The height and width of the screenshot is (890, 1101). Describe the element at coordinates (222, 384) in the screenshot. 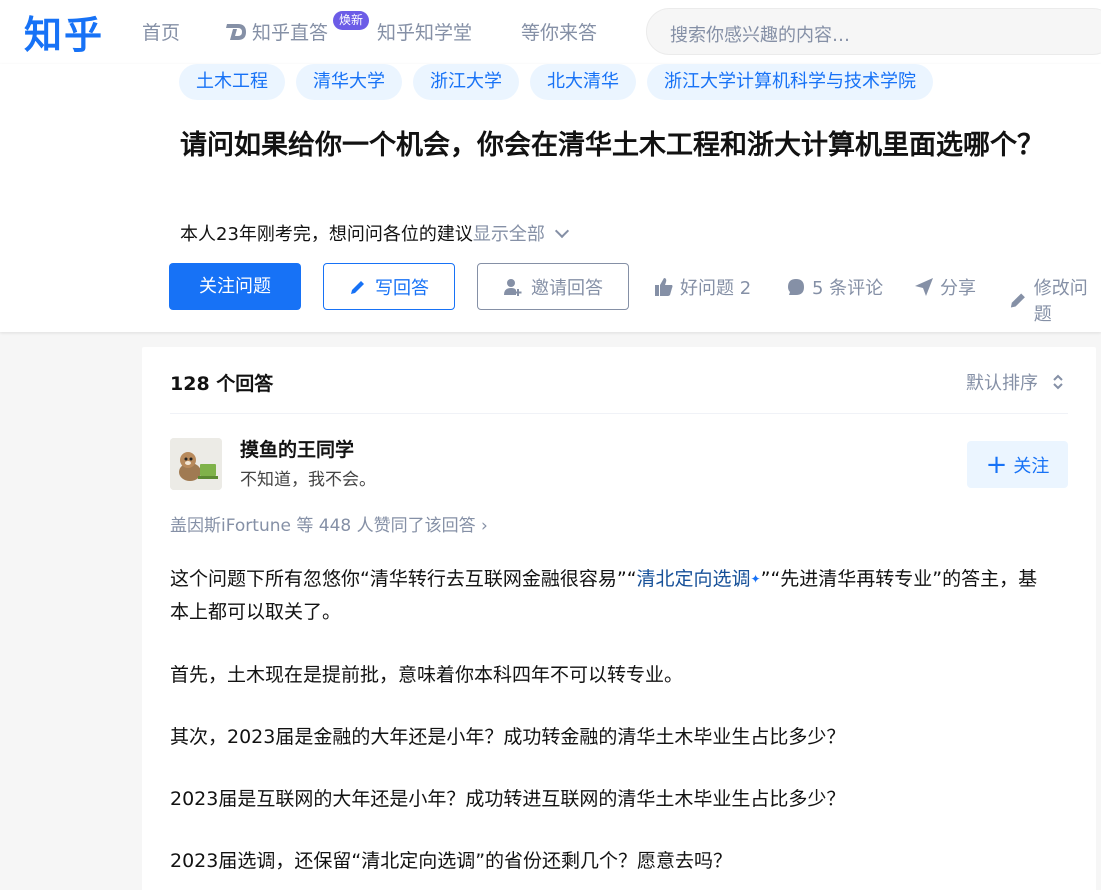

I see `answer-count: 128 个回答` at that location.